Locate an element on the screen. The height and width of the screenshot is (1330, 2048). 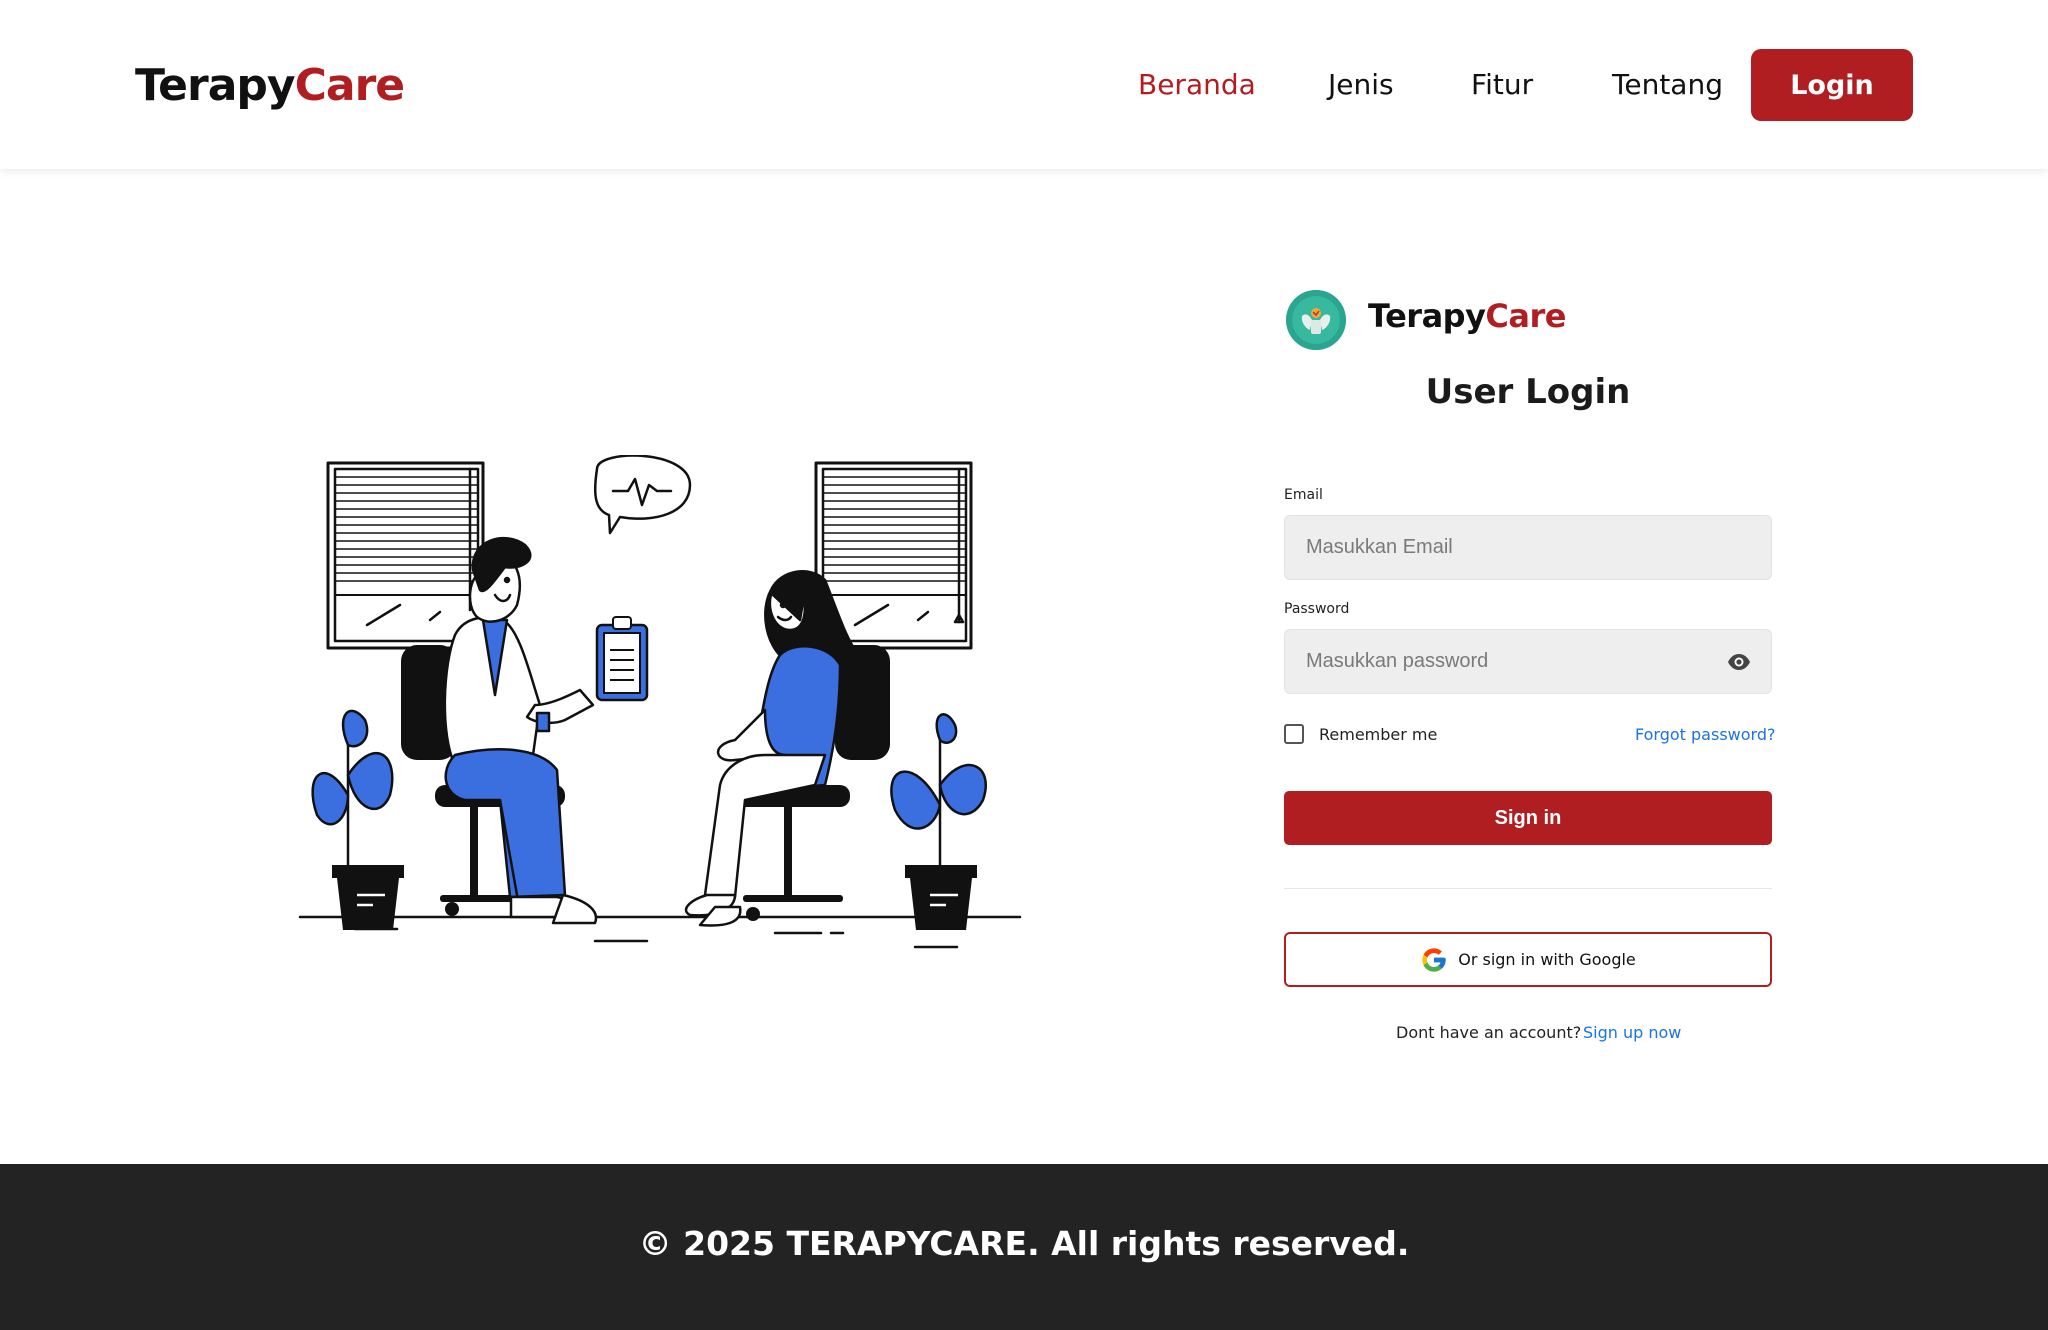
form-brand-logo: TerapyCare is located at coordinates (1467, 316).